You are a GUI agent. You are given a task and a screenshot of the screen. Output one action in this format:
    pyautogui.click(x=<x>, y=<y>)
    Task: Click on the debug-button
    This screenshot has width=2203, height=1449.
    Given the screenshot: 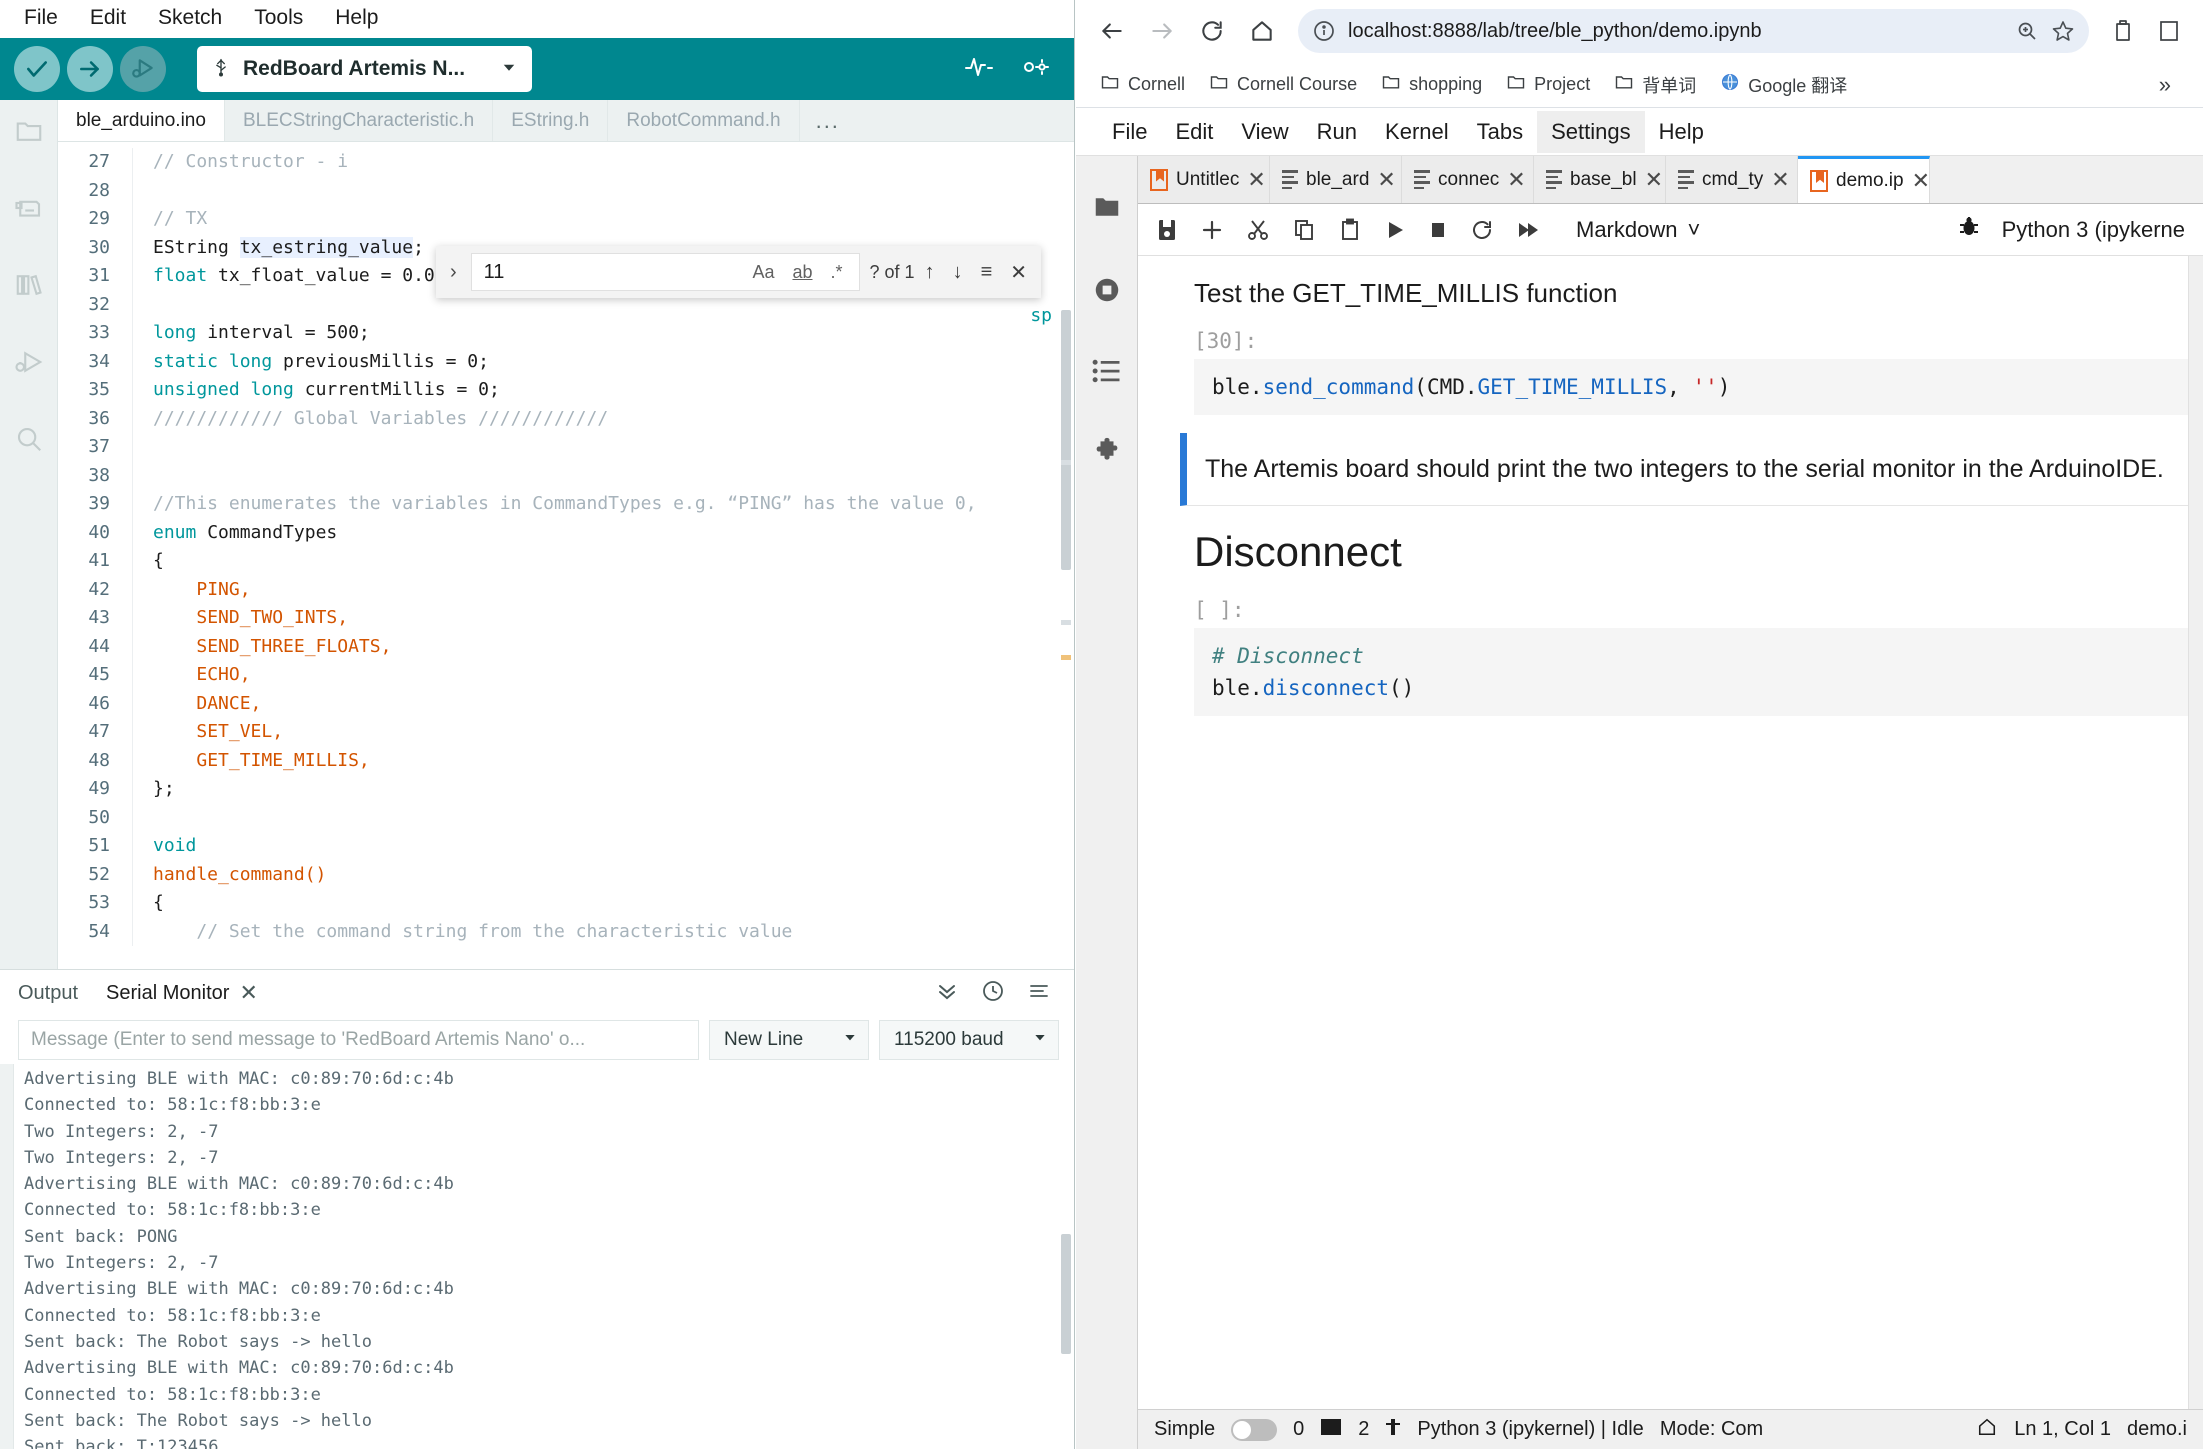 What is the action you would take?
    pyautogui.click(x=143, y=69)
    